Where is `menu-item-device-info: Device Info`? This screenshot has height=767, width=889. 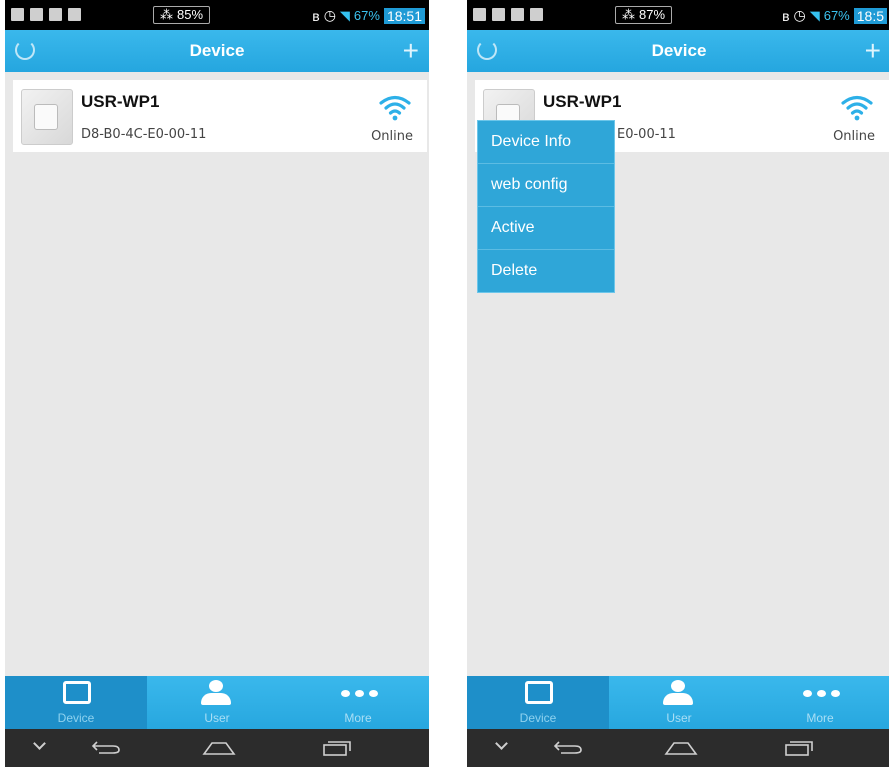 menu-item-device-info: Device Info is located at coordinates (546, 142).